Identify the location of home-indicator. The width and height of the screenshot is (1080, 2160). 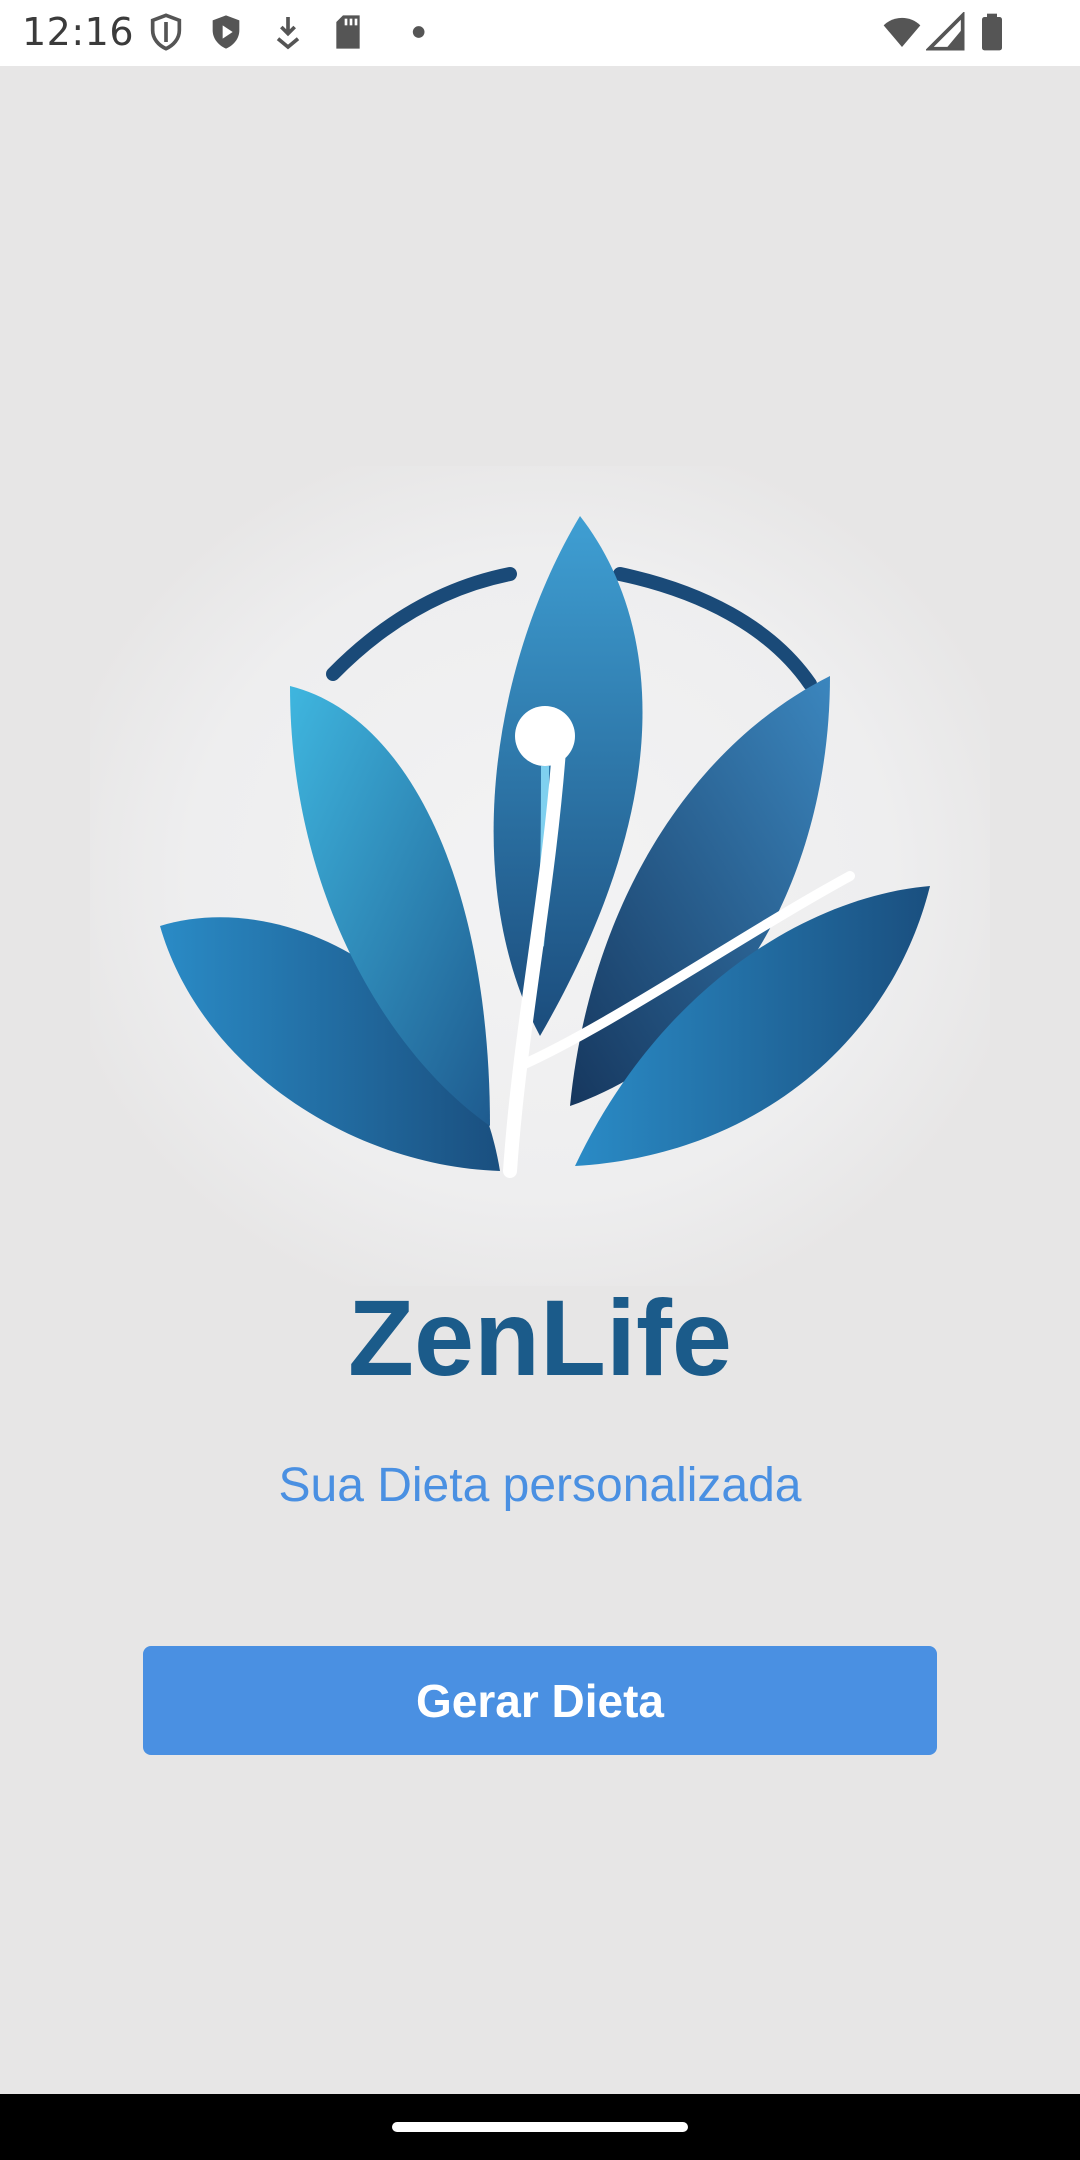
(540, 2127).